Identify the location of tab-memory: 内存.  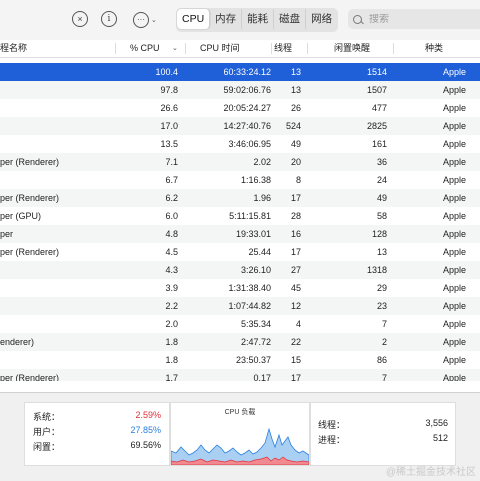
(226, 19).